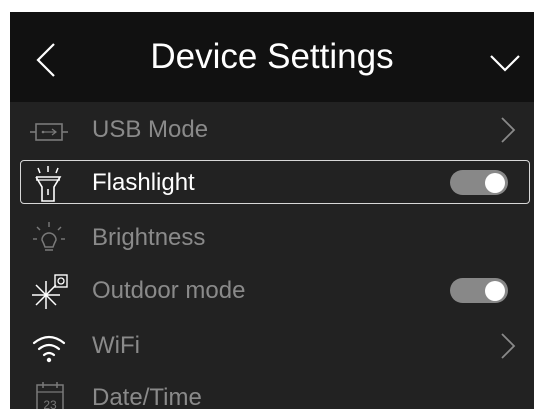  What do you see at coordinates (272, 391) in the screenshot?
I see `settings-item-date-time: 23 Date/Time` at bounding box center [272, 391].